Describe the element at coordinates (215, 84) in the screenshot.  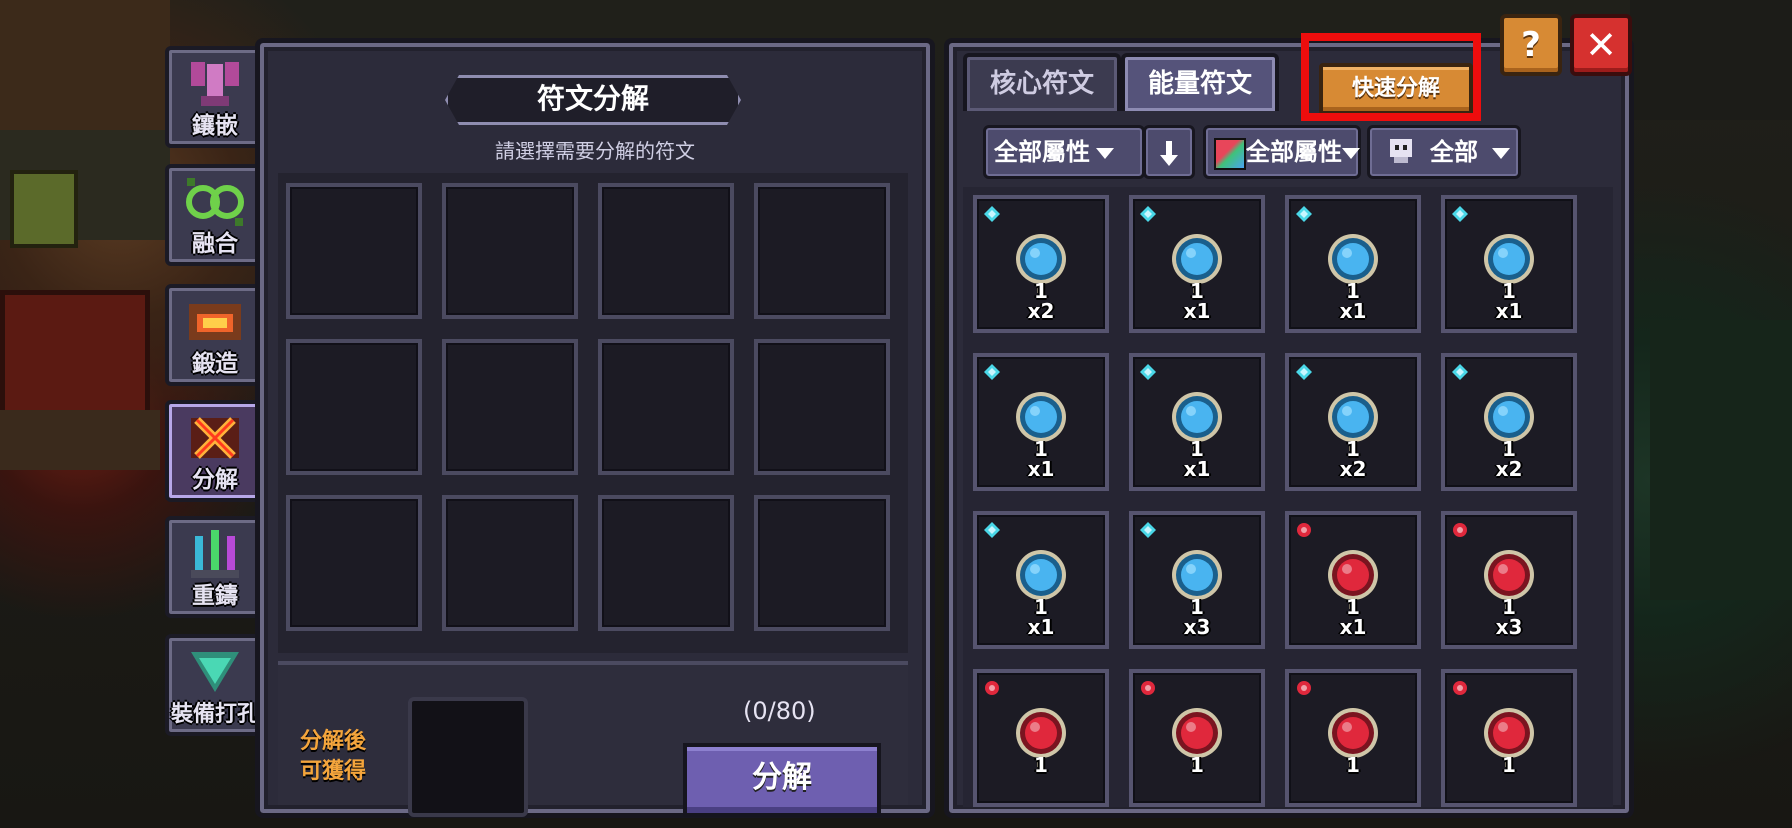
I see `inlay-icon` at that location.